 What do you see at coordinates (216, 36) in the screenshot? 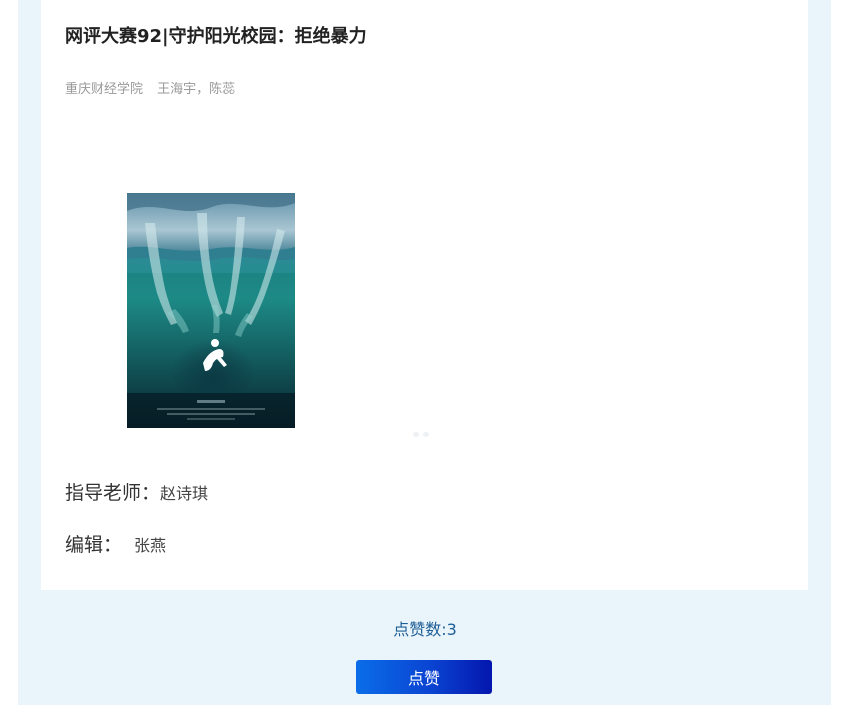
I see `article-title: 网评大赛92|守护阳光校园：拒绝暴力` at bounding box center [216, 36].